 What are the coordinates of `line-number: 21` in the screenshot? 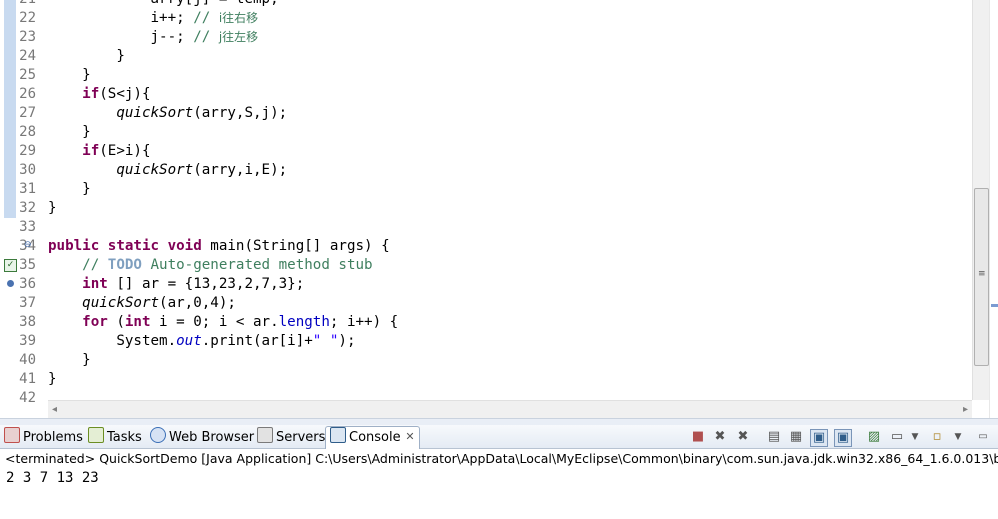 It's located at (25, 4).